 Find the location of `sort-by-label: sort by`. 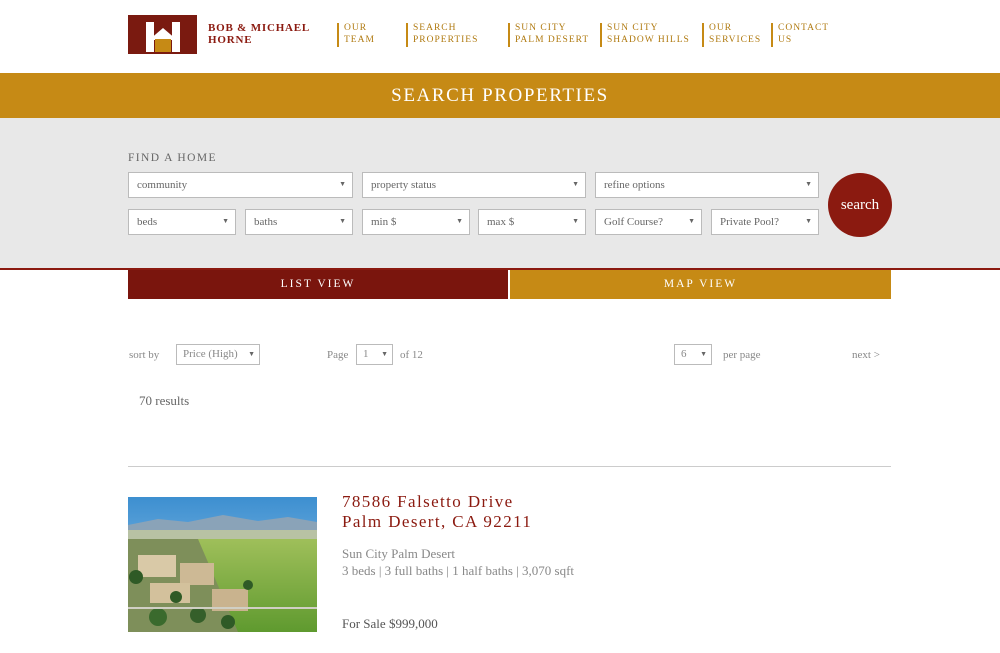

sort-by-label: sort by is located at coordinates (144, 355).